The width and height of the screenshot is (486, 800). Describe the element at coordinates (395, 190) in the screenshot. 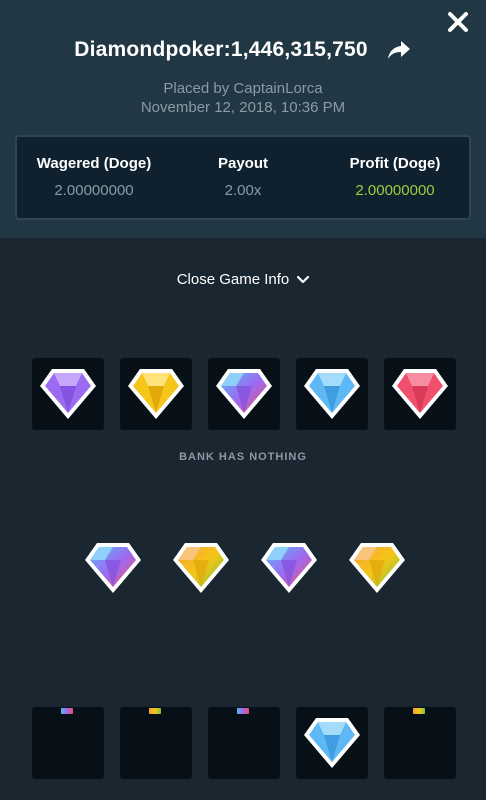

I see `profit-value: 2.00000000` at that location.